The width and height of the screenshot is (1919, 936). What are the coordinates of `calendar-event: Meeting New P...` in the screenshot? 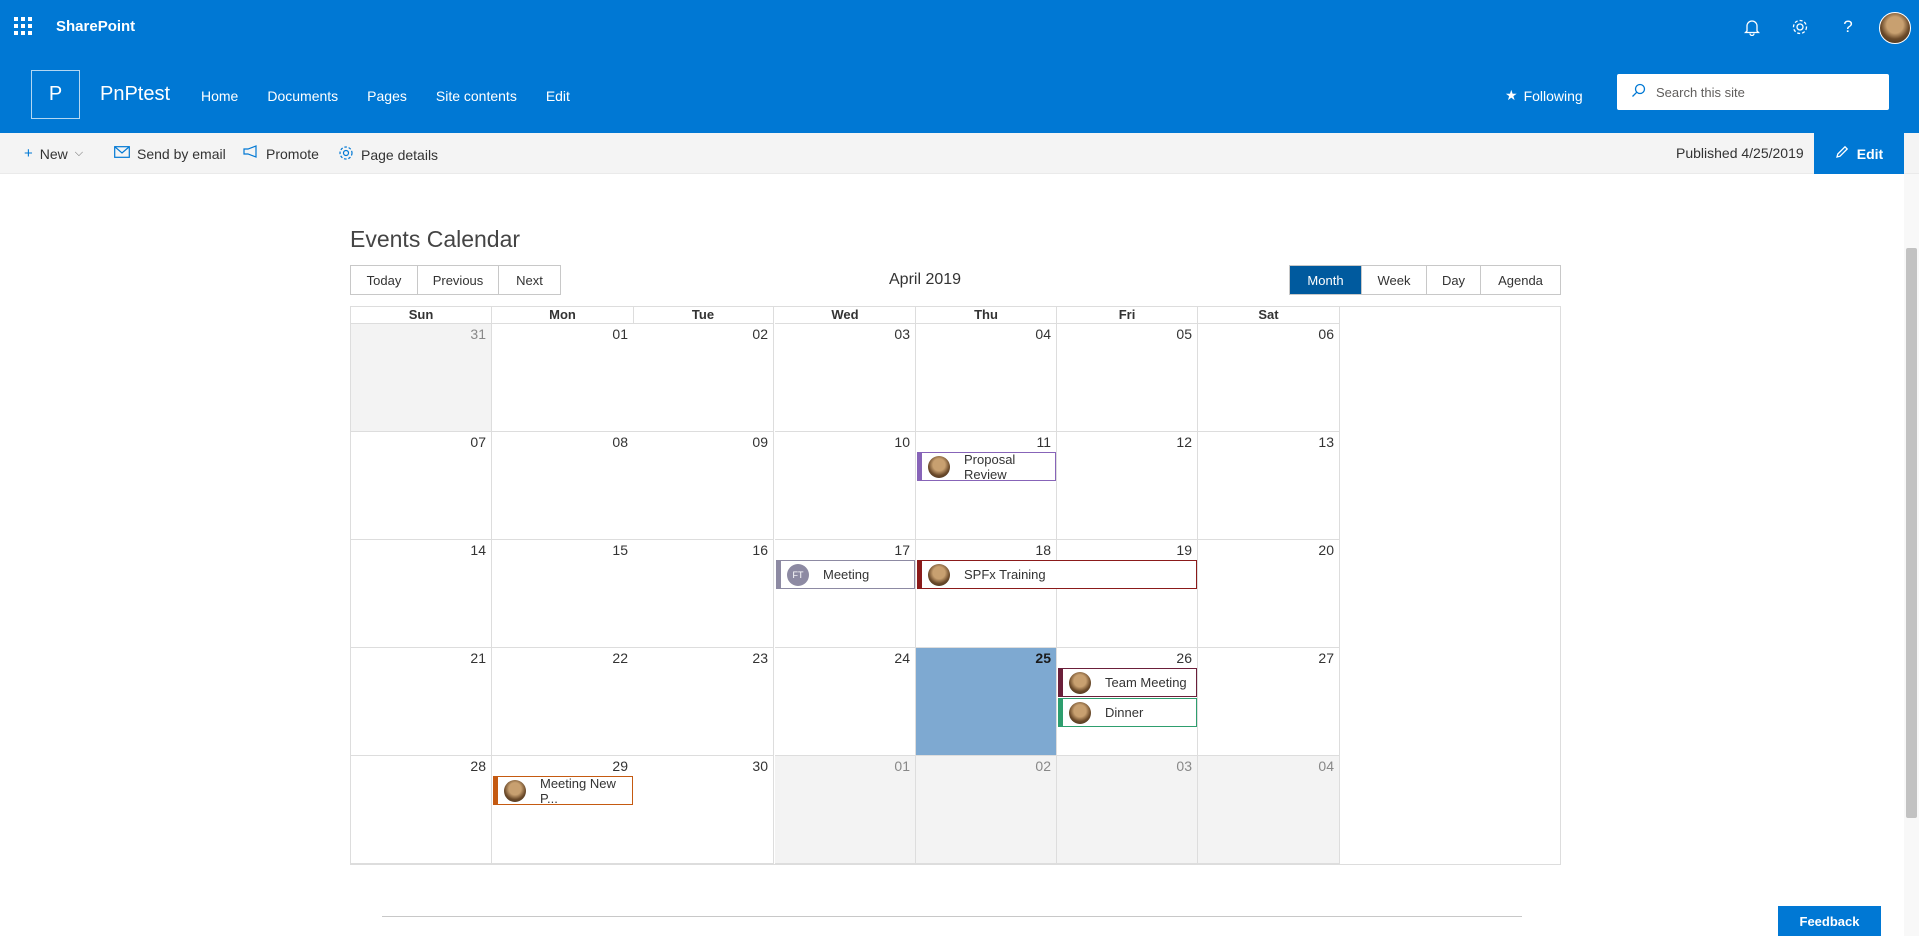 It's located at (563, 791).